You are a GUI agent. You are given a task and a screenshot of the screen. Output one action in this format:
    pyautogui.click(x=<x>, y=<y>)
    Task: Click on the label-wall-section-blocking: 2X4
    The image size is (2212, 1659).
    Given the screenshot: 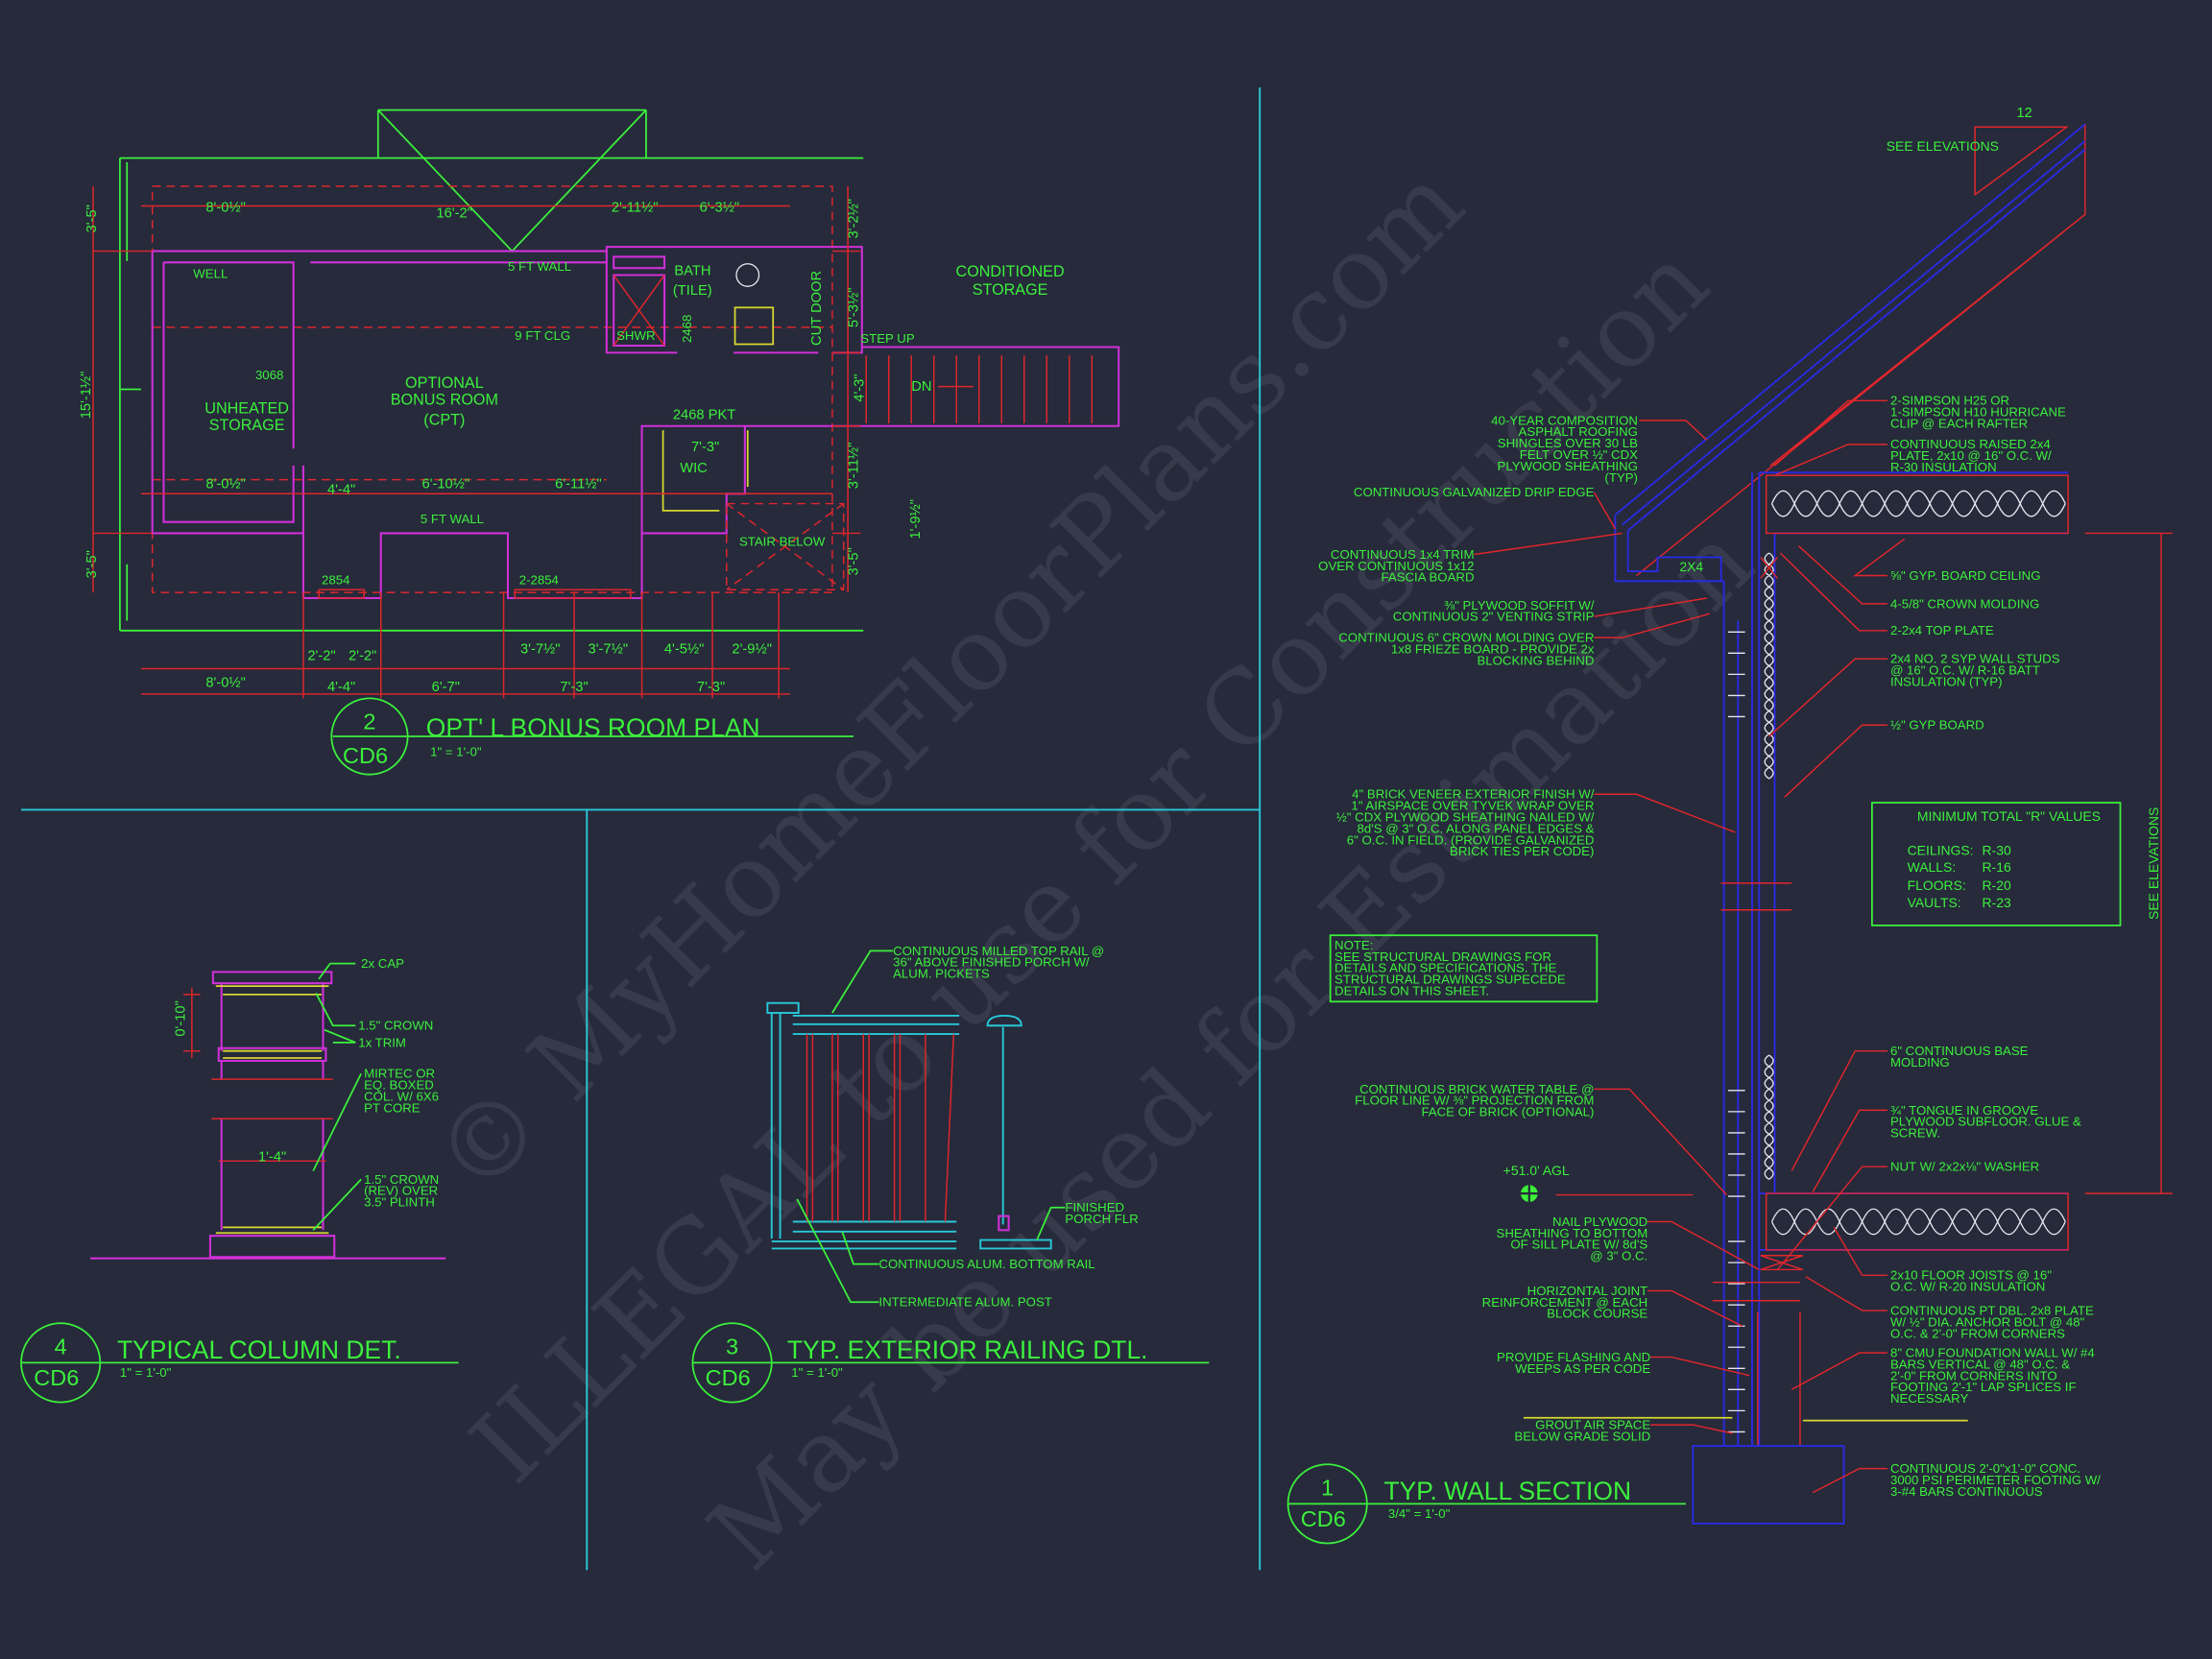 What is the action you would take?
    pyautogui.click(x=1691, y=566)
    